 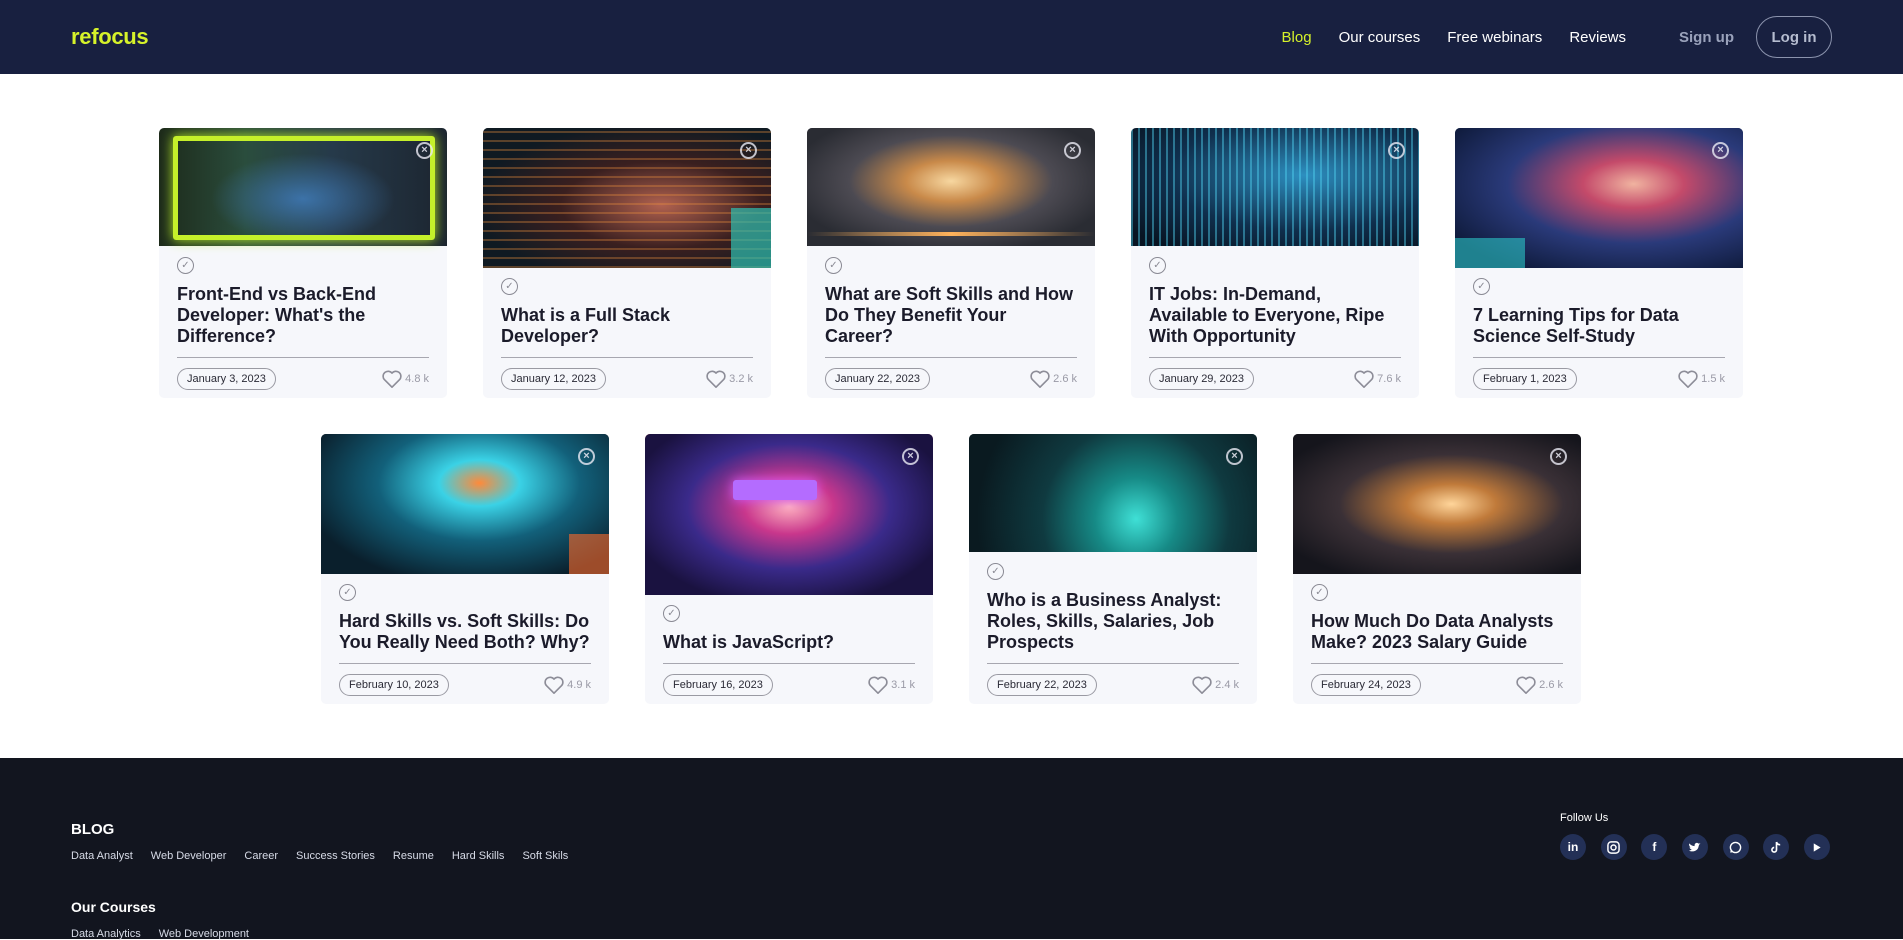 I want to click on light-streak, so click(x=951, y=234).